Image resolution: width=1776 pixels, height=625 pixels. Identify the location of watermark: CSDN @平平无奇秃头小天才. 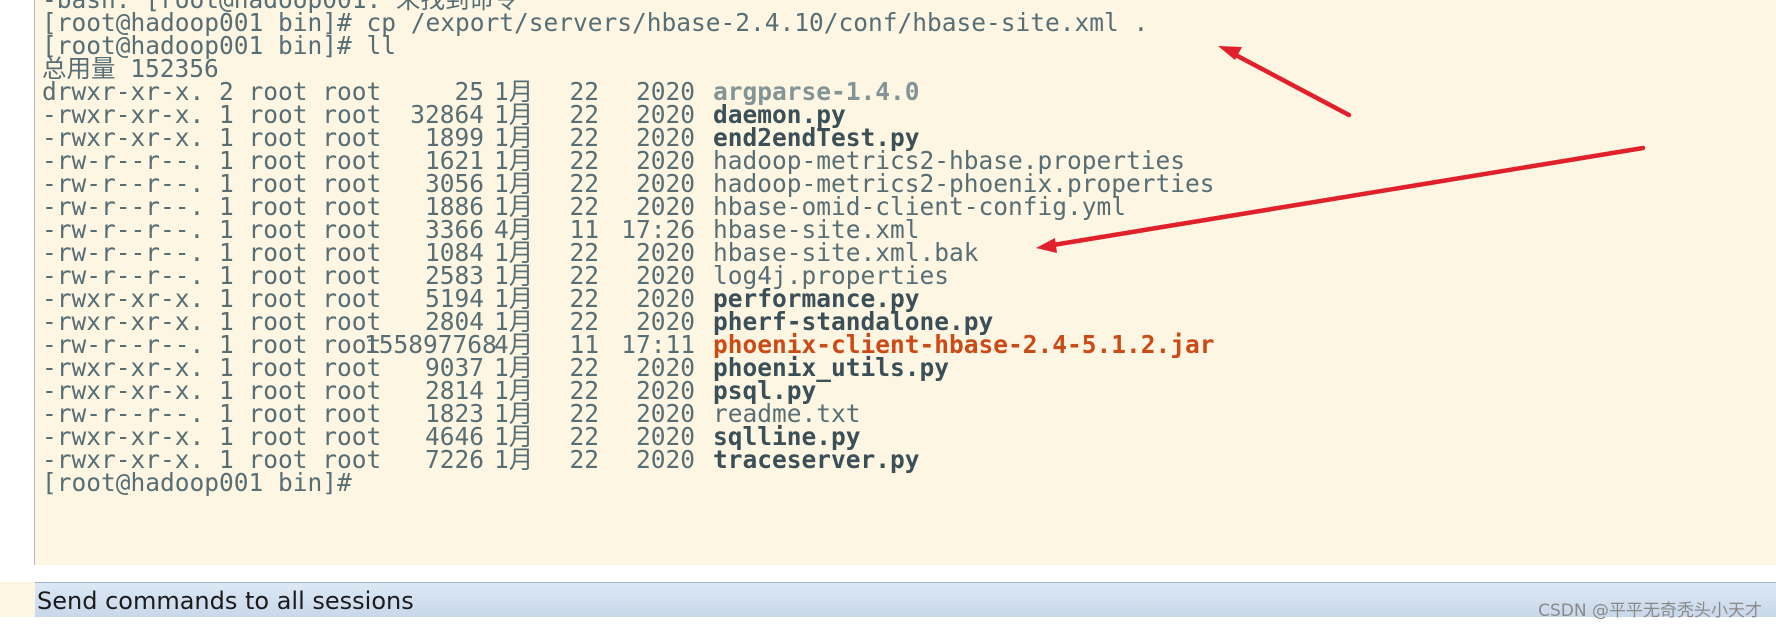
(1650, 611).